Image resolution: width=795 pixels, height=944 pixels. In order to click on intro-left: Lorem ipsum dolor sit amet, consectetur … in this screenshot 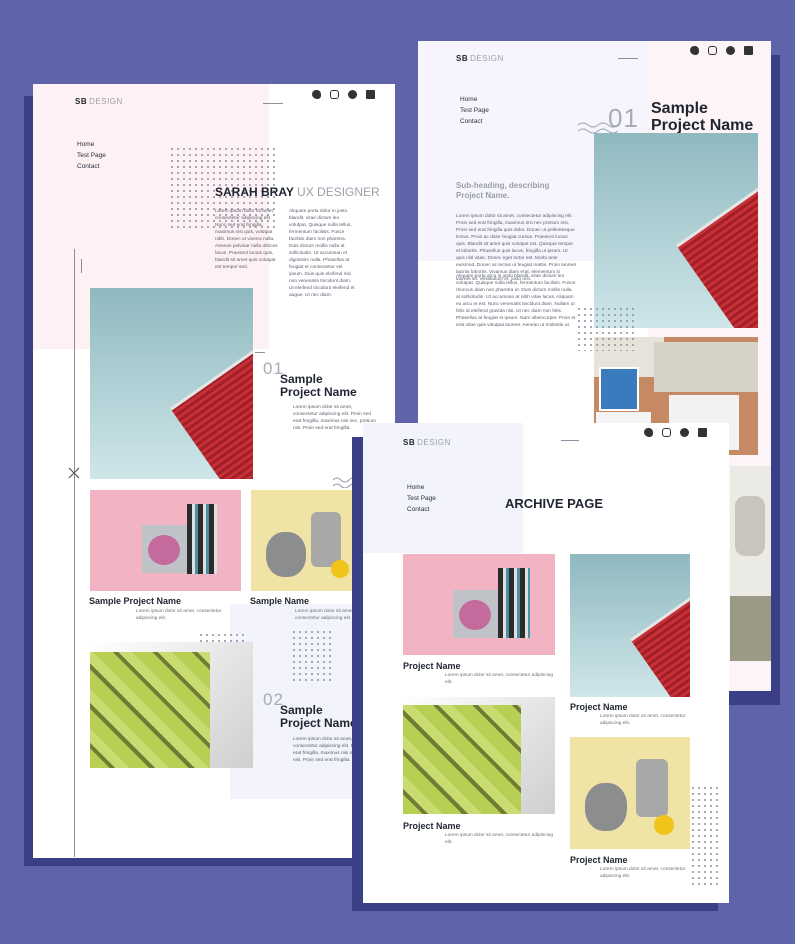, I will do `click(246, 239)`.